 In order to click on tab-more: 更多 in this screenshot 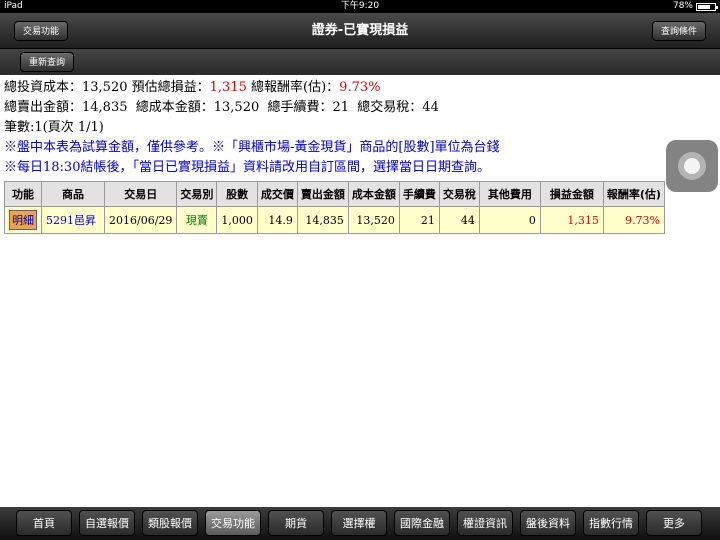, I will do `click(674, 523)`.